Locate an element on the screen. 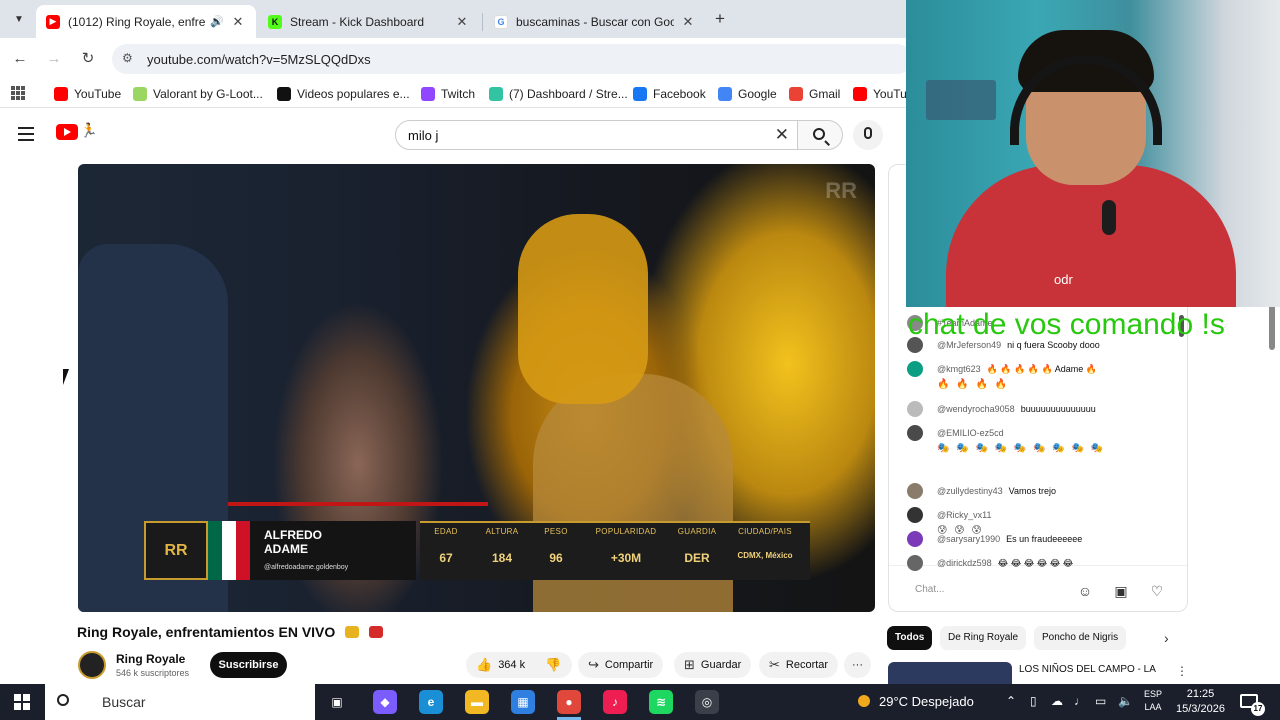 Image resolution: width=1280 pixels, height=720 pixels. webcam-overlay: odr is located at coordinates (1093, 153).